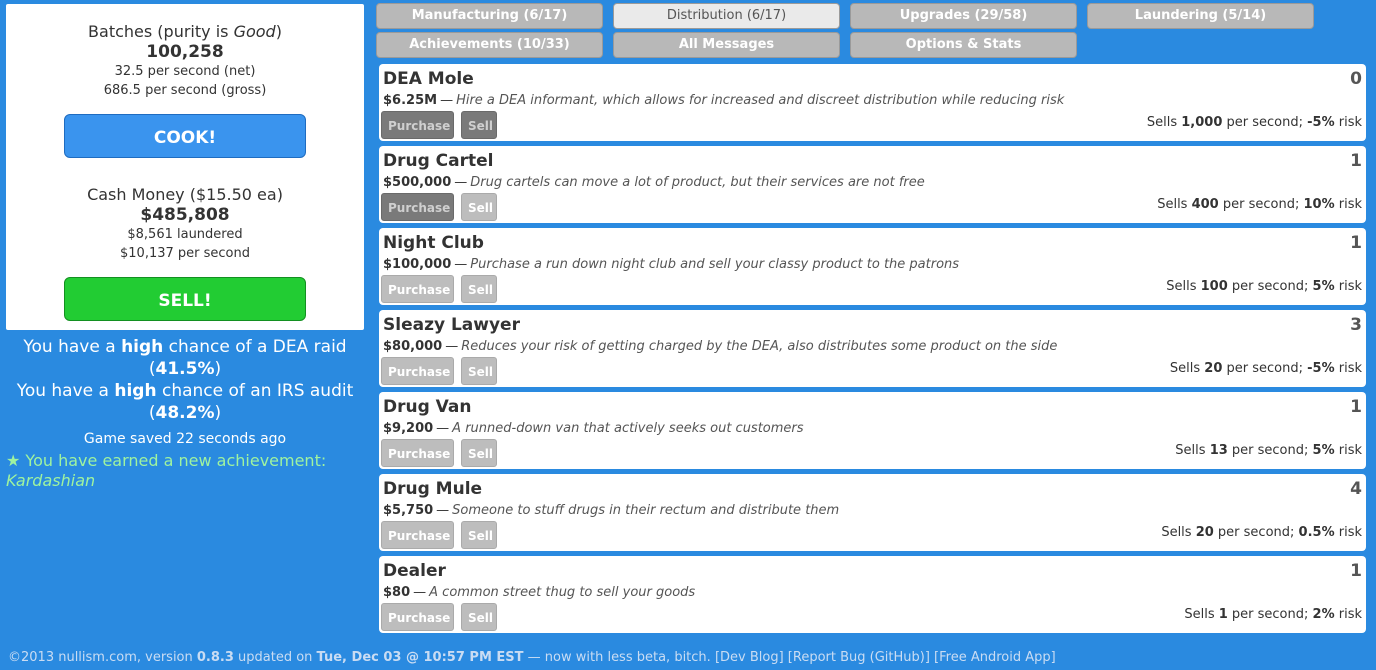 This screenshot has width=1376, height=670. I want to click on batches-gross-rate: 686.5 per second (gross), so click(185, 90).